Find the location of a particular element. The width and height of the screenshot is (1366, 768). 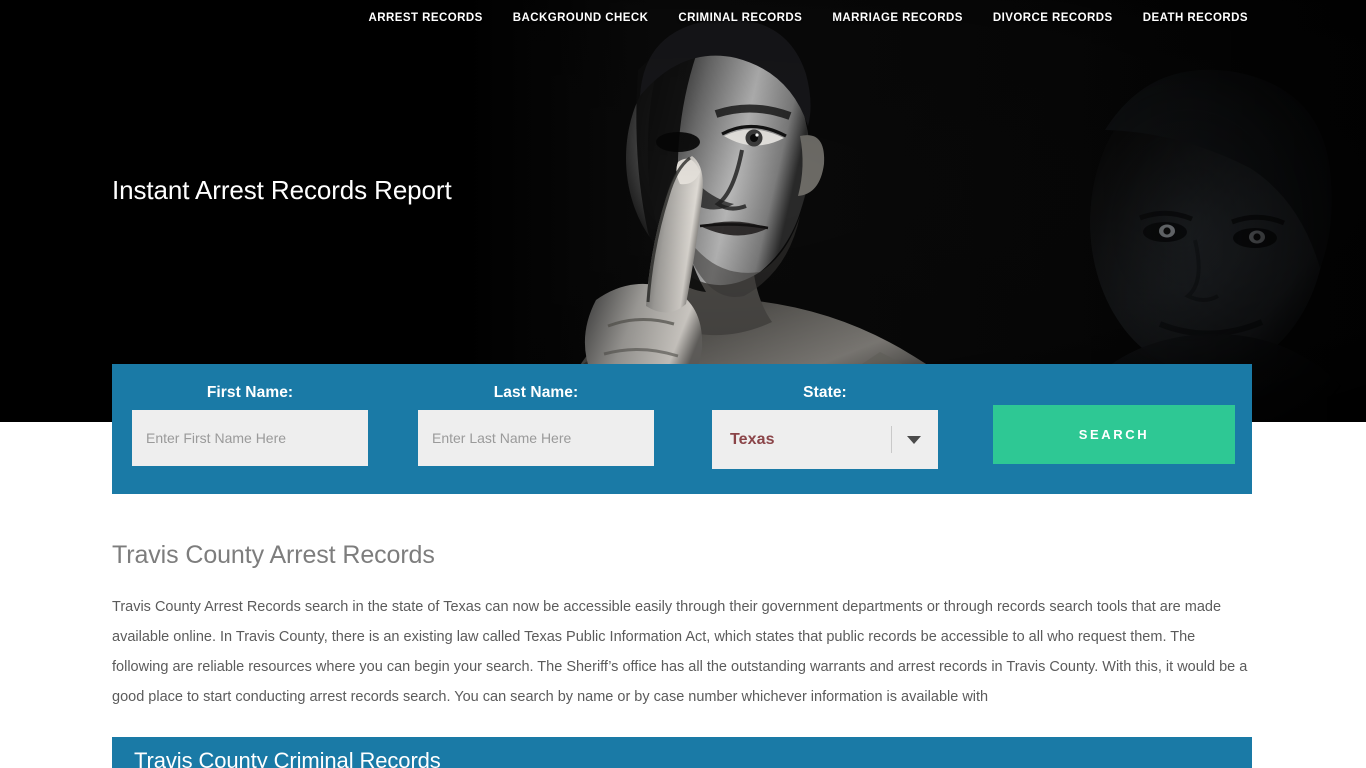

last-name-label: Last Name: is located at coordinates (536, 392).